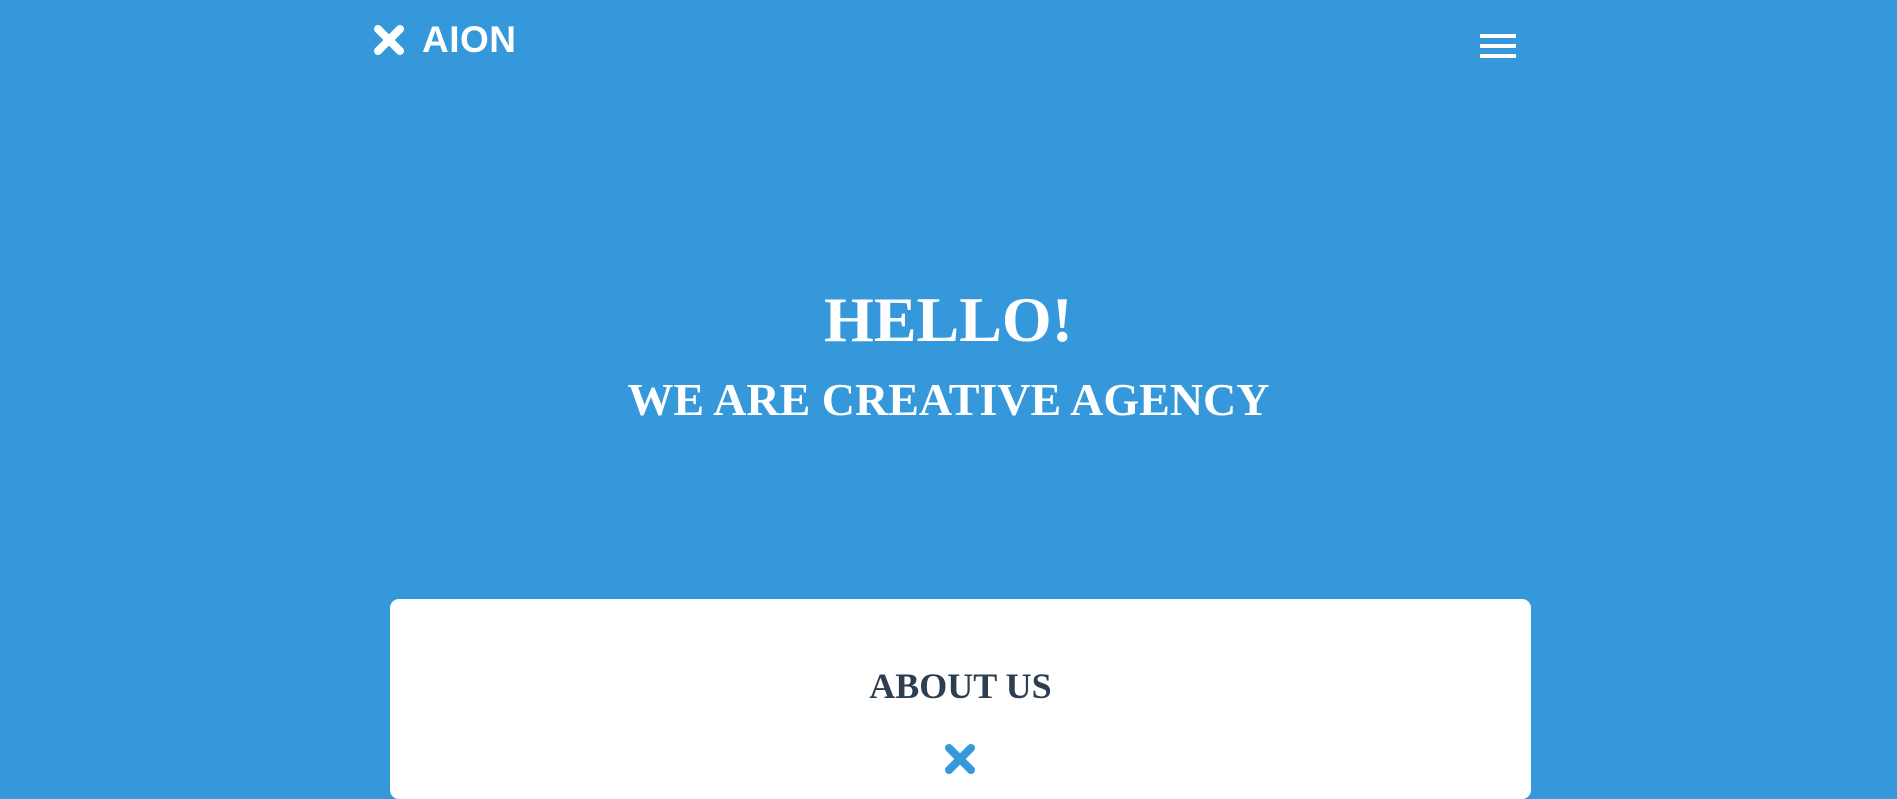 This screenshot has width=1897, height=799. Describe the element at coordinates (948, 45) in the screenshot. I see `site-header: AION` at that location.